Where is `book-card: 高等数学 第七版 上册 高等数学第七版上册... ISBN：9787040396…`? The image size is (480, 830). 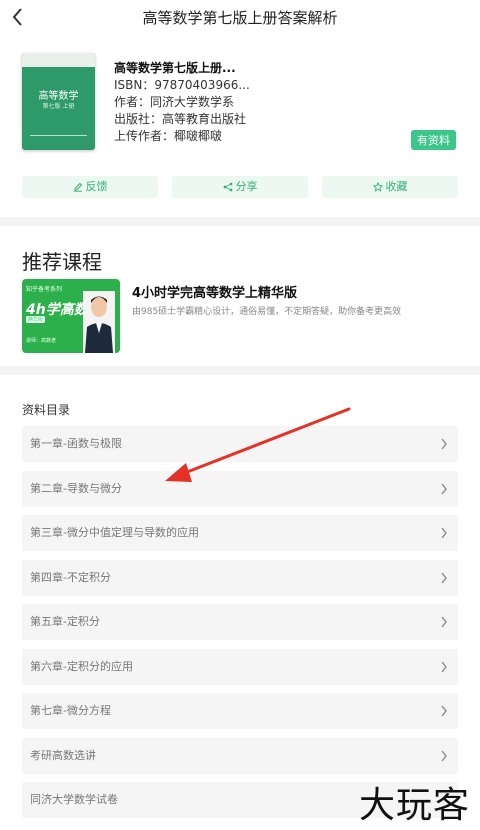
book-card: 高等数学 第七版 上册 高等数学第七版上册... ISBN：9787040396… is located at coordinates (240, 102).